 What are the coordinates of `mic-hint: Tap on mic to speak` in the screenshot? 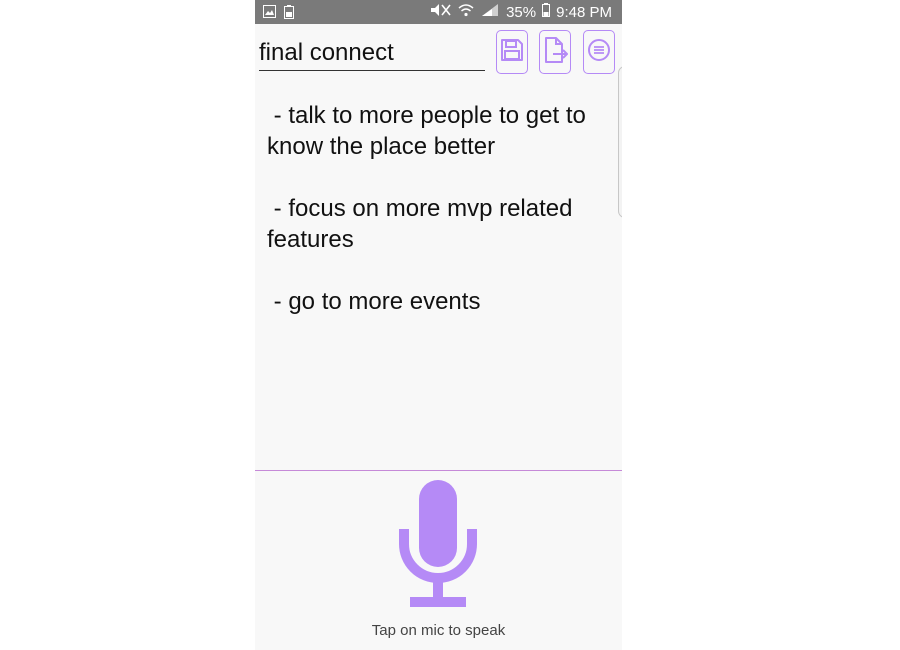 It's located at (438, 630).